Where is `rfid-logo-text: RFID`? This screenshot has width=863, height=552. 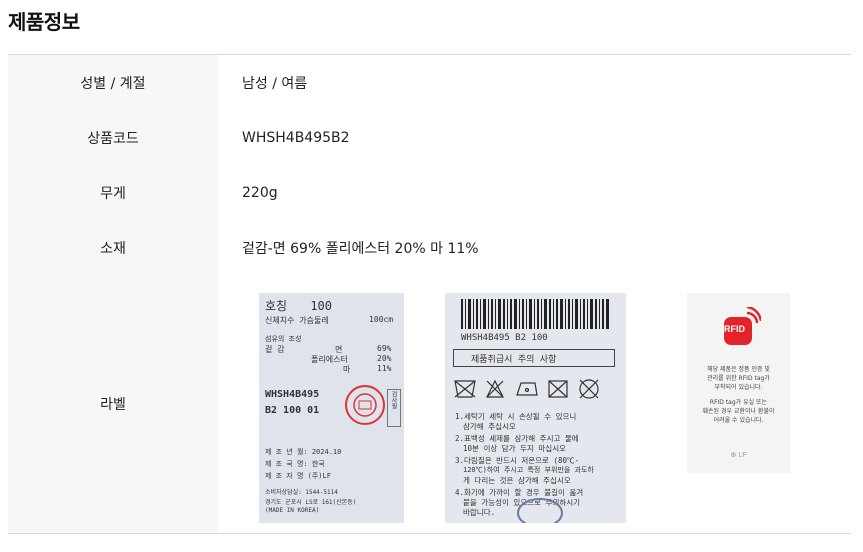 rfid-logo-text: RFID is located at coordinates (734, 329).